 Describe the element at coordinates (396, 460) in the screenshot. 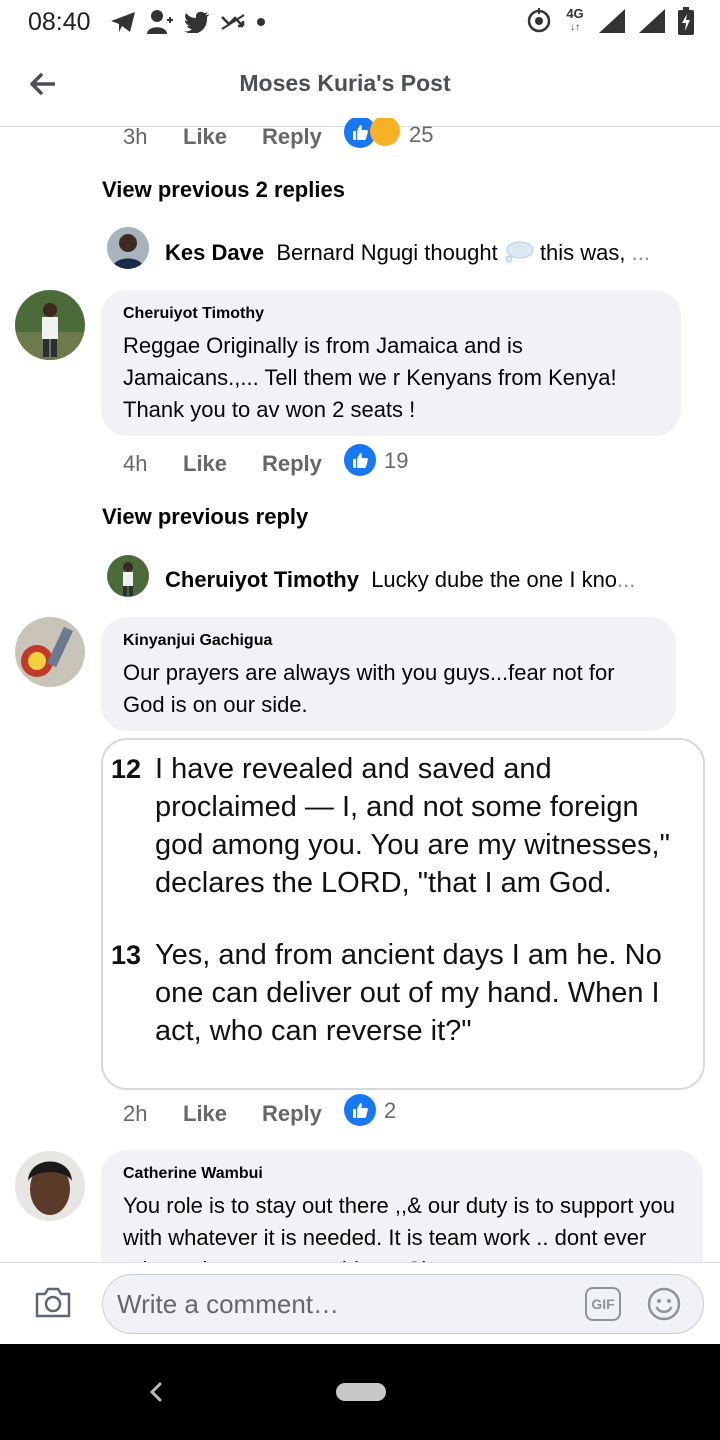

I see `reaction-count: 19` at that location.